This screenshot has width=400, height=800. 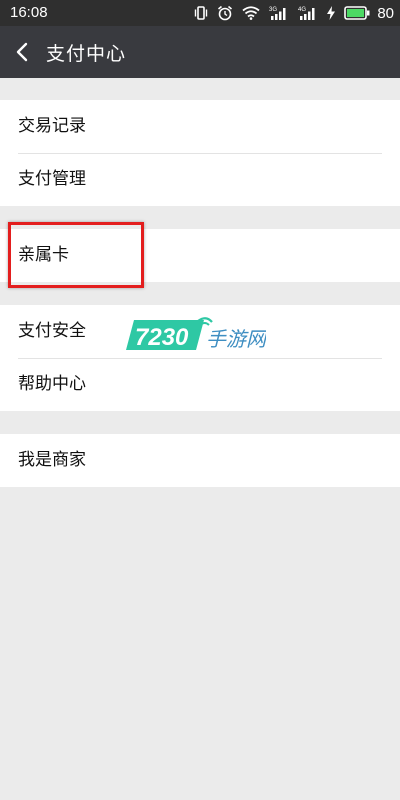 I want to click on page-title: 支付中心, so click(x=86, y=54).